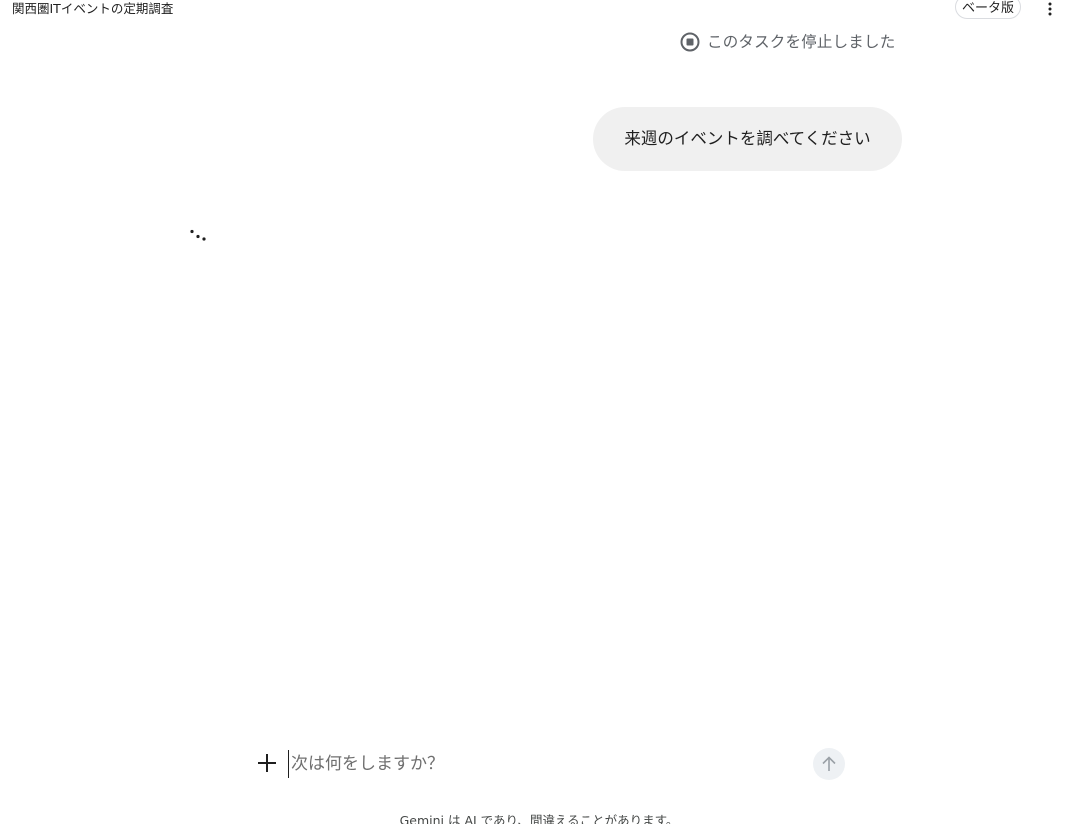  I want to click on prompt-composer, so click(551, 764).